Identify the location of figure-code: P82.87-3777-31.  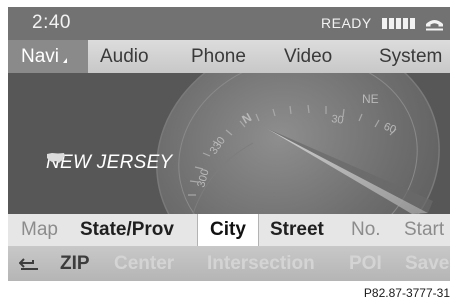
(406, 293).